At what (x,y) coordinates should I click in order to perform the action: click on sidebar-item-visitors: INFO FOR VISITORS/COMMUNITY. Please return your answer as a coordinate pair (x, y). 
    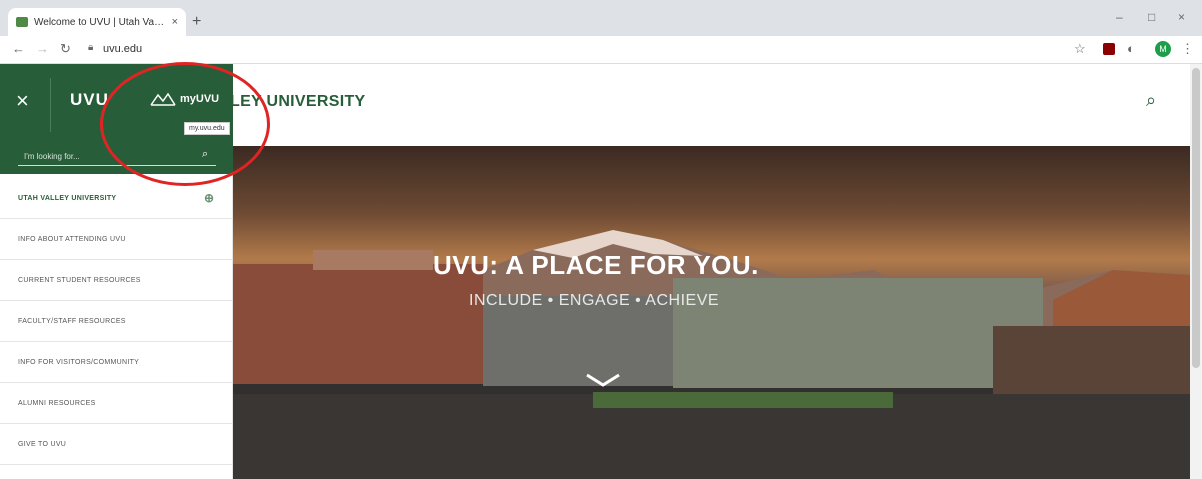
    Looking at the image, I should click on (116, 362).